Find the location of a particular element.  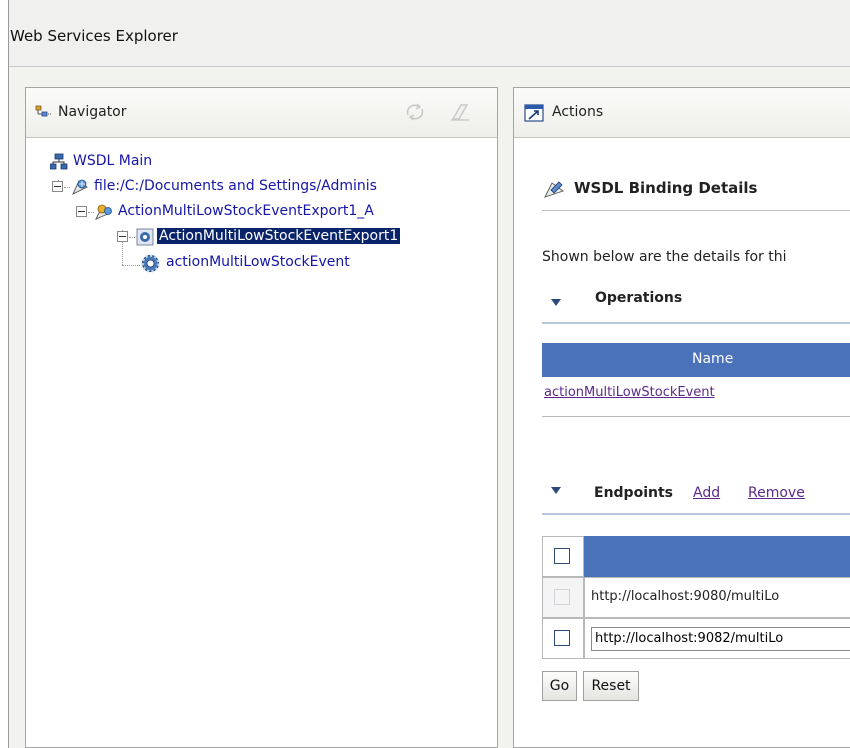

actions-header: Actions is located at coordinates (682, 113).